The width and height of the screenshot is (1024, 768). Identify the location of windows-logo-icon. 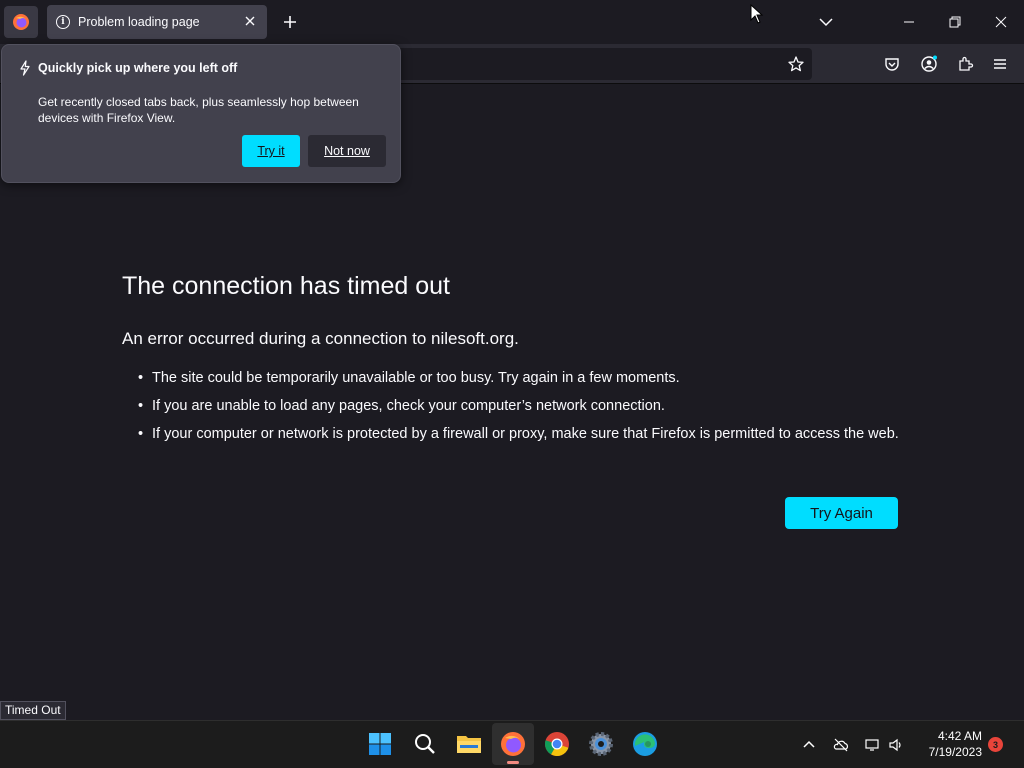
(380, 744).